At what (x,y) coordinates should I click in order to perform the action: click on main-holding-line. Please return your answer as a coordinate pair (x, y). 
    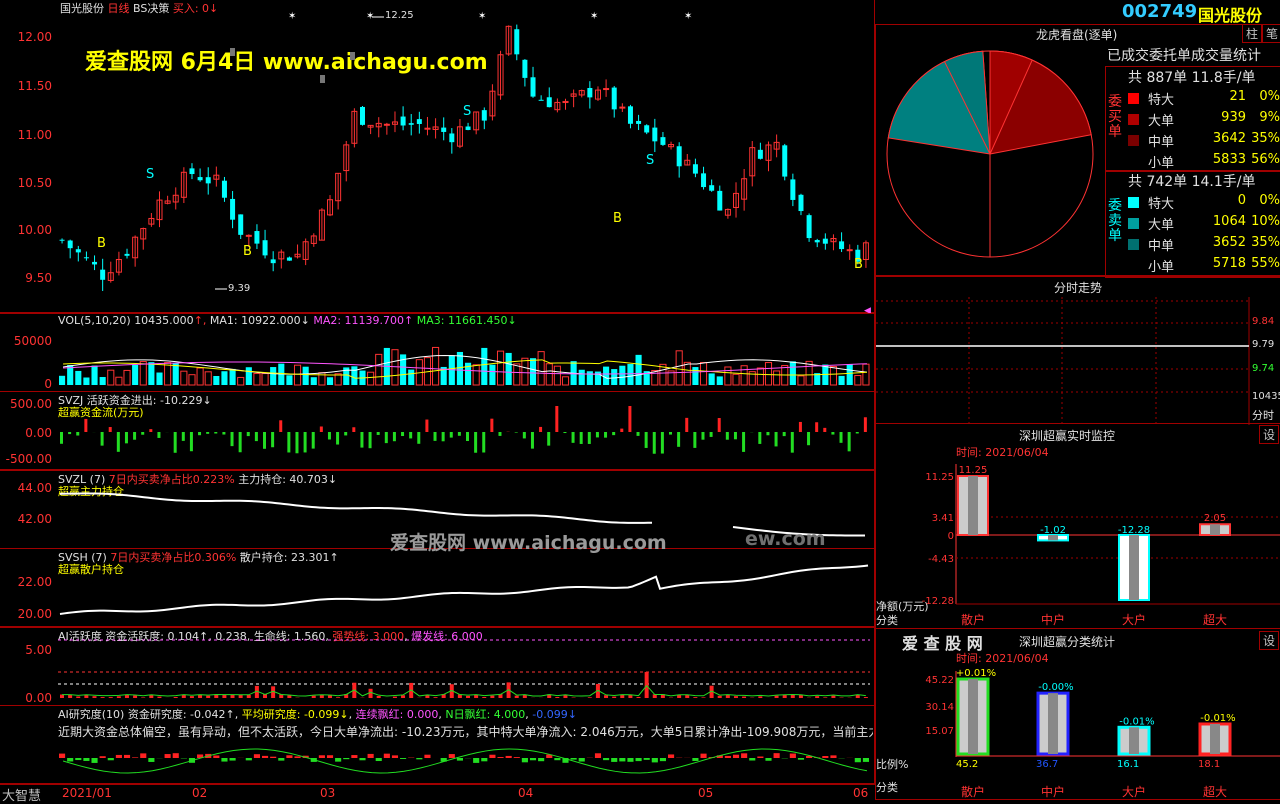
    Looking at the image, I should click on (356, 507).